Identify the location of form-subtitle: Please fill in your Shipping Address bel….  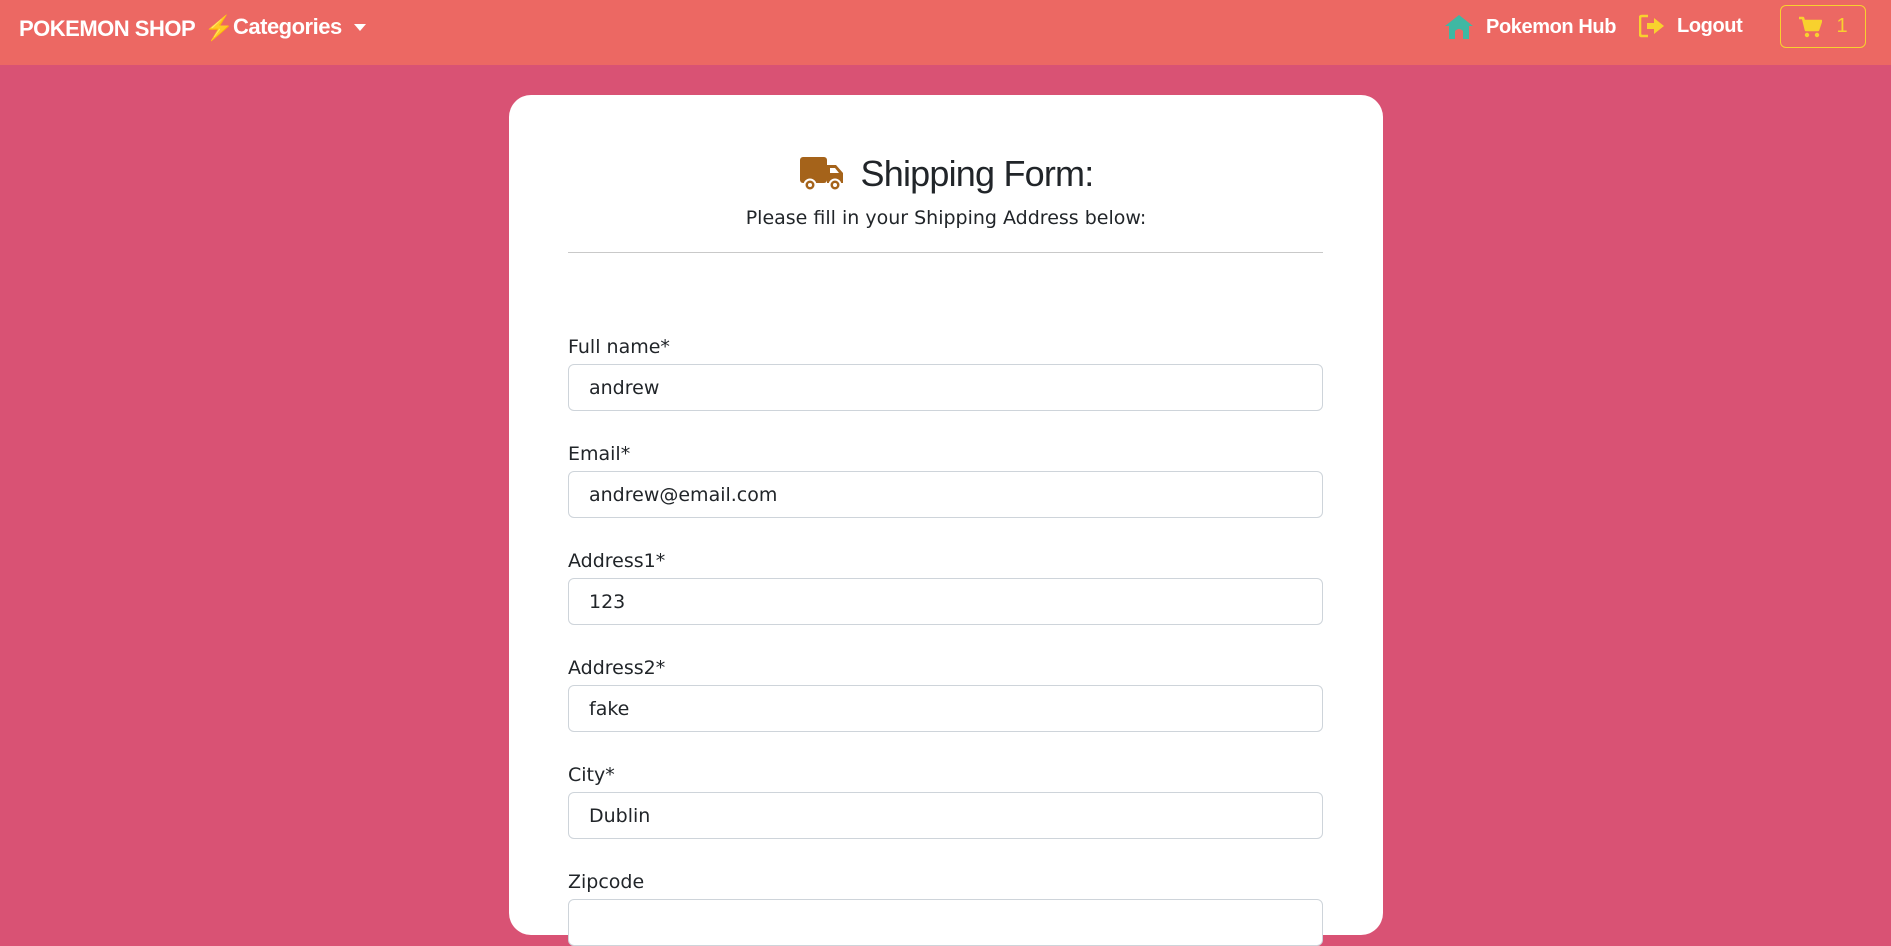
(946, 218).